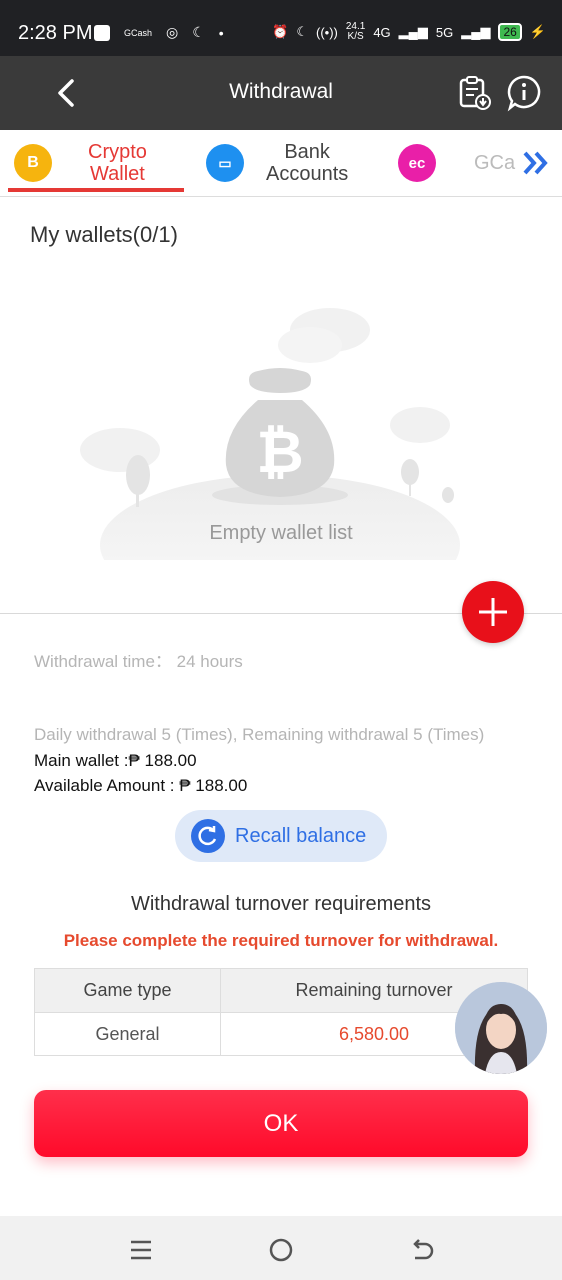  I want to click on moon-icon: ☾, so click(198, 32).